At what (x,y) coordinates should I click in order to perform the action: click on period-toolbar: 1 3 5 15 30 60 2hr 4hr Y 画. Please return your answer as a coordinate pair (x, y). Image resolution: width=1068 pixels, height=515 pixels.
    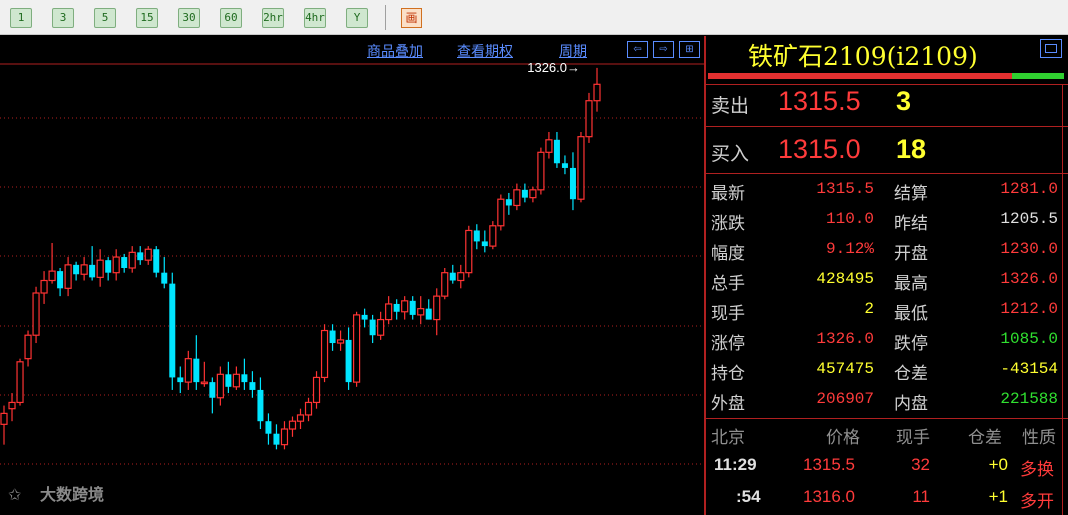
    Looking at the image, I should click on (534, 17).